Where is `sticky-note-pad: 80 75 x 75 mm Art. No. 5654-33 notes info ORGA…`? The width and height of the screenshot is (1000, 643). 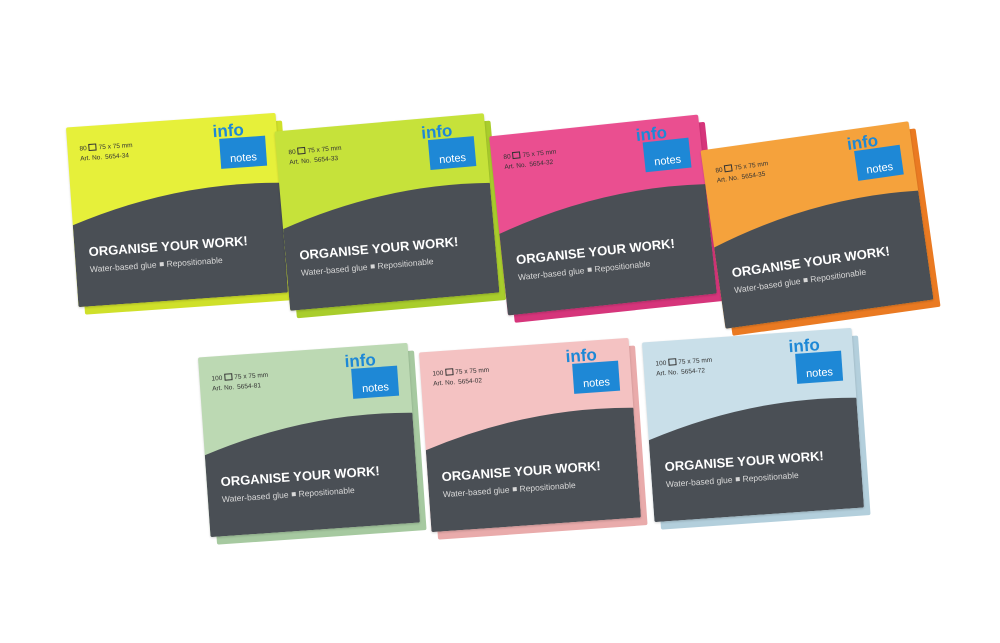 sticky-note-pad: 80 75 x 75 mm Art. No. 5654-33 notes info ORGA… is located at coordinates (390, 216).